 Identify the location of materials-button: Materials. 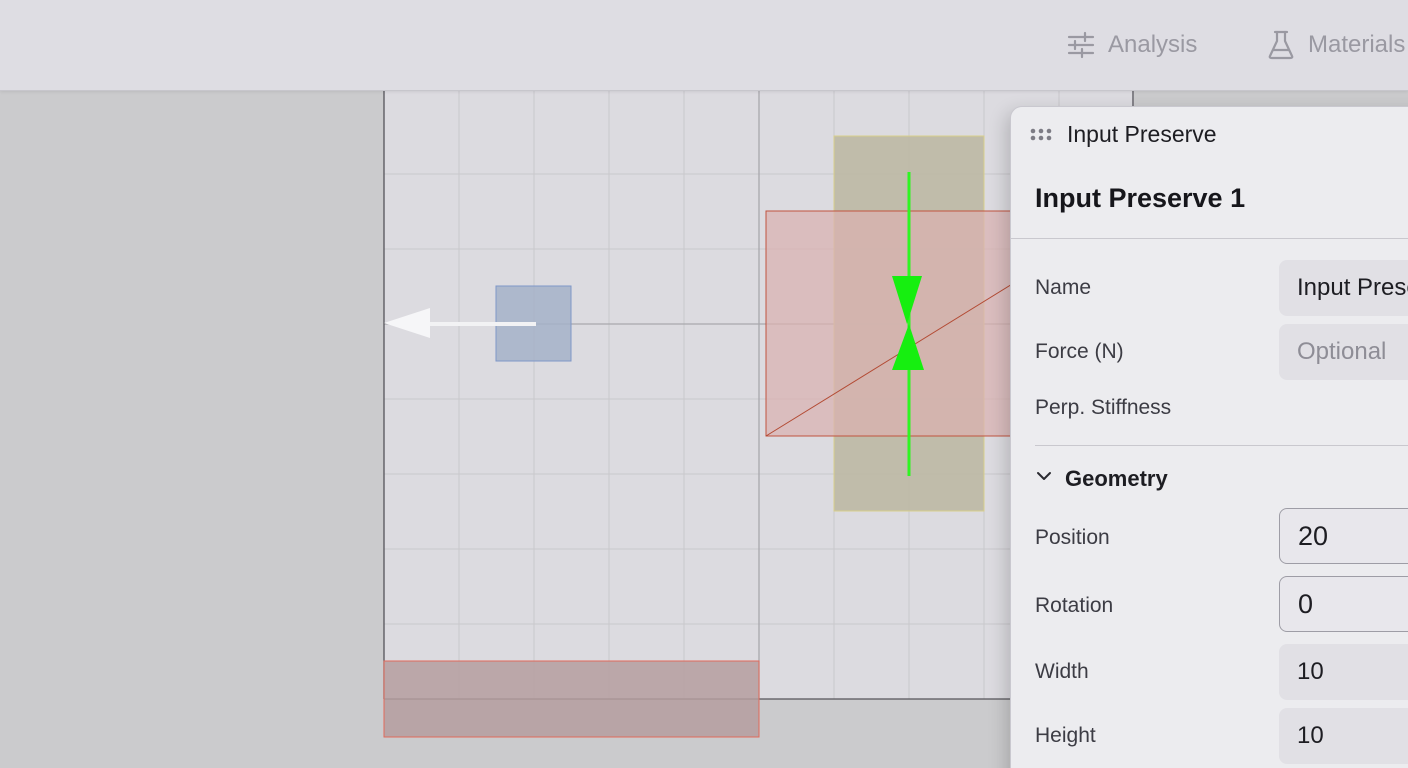
(1335, 45).